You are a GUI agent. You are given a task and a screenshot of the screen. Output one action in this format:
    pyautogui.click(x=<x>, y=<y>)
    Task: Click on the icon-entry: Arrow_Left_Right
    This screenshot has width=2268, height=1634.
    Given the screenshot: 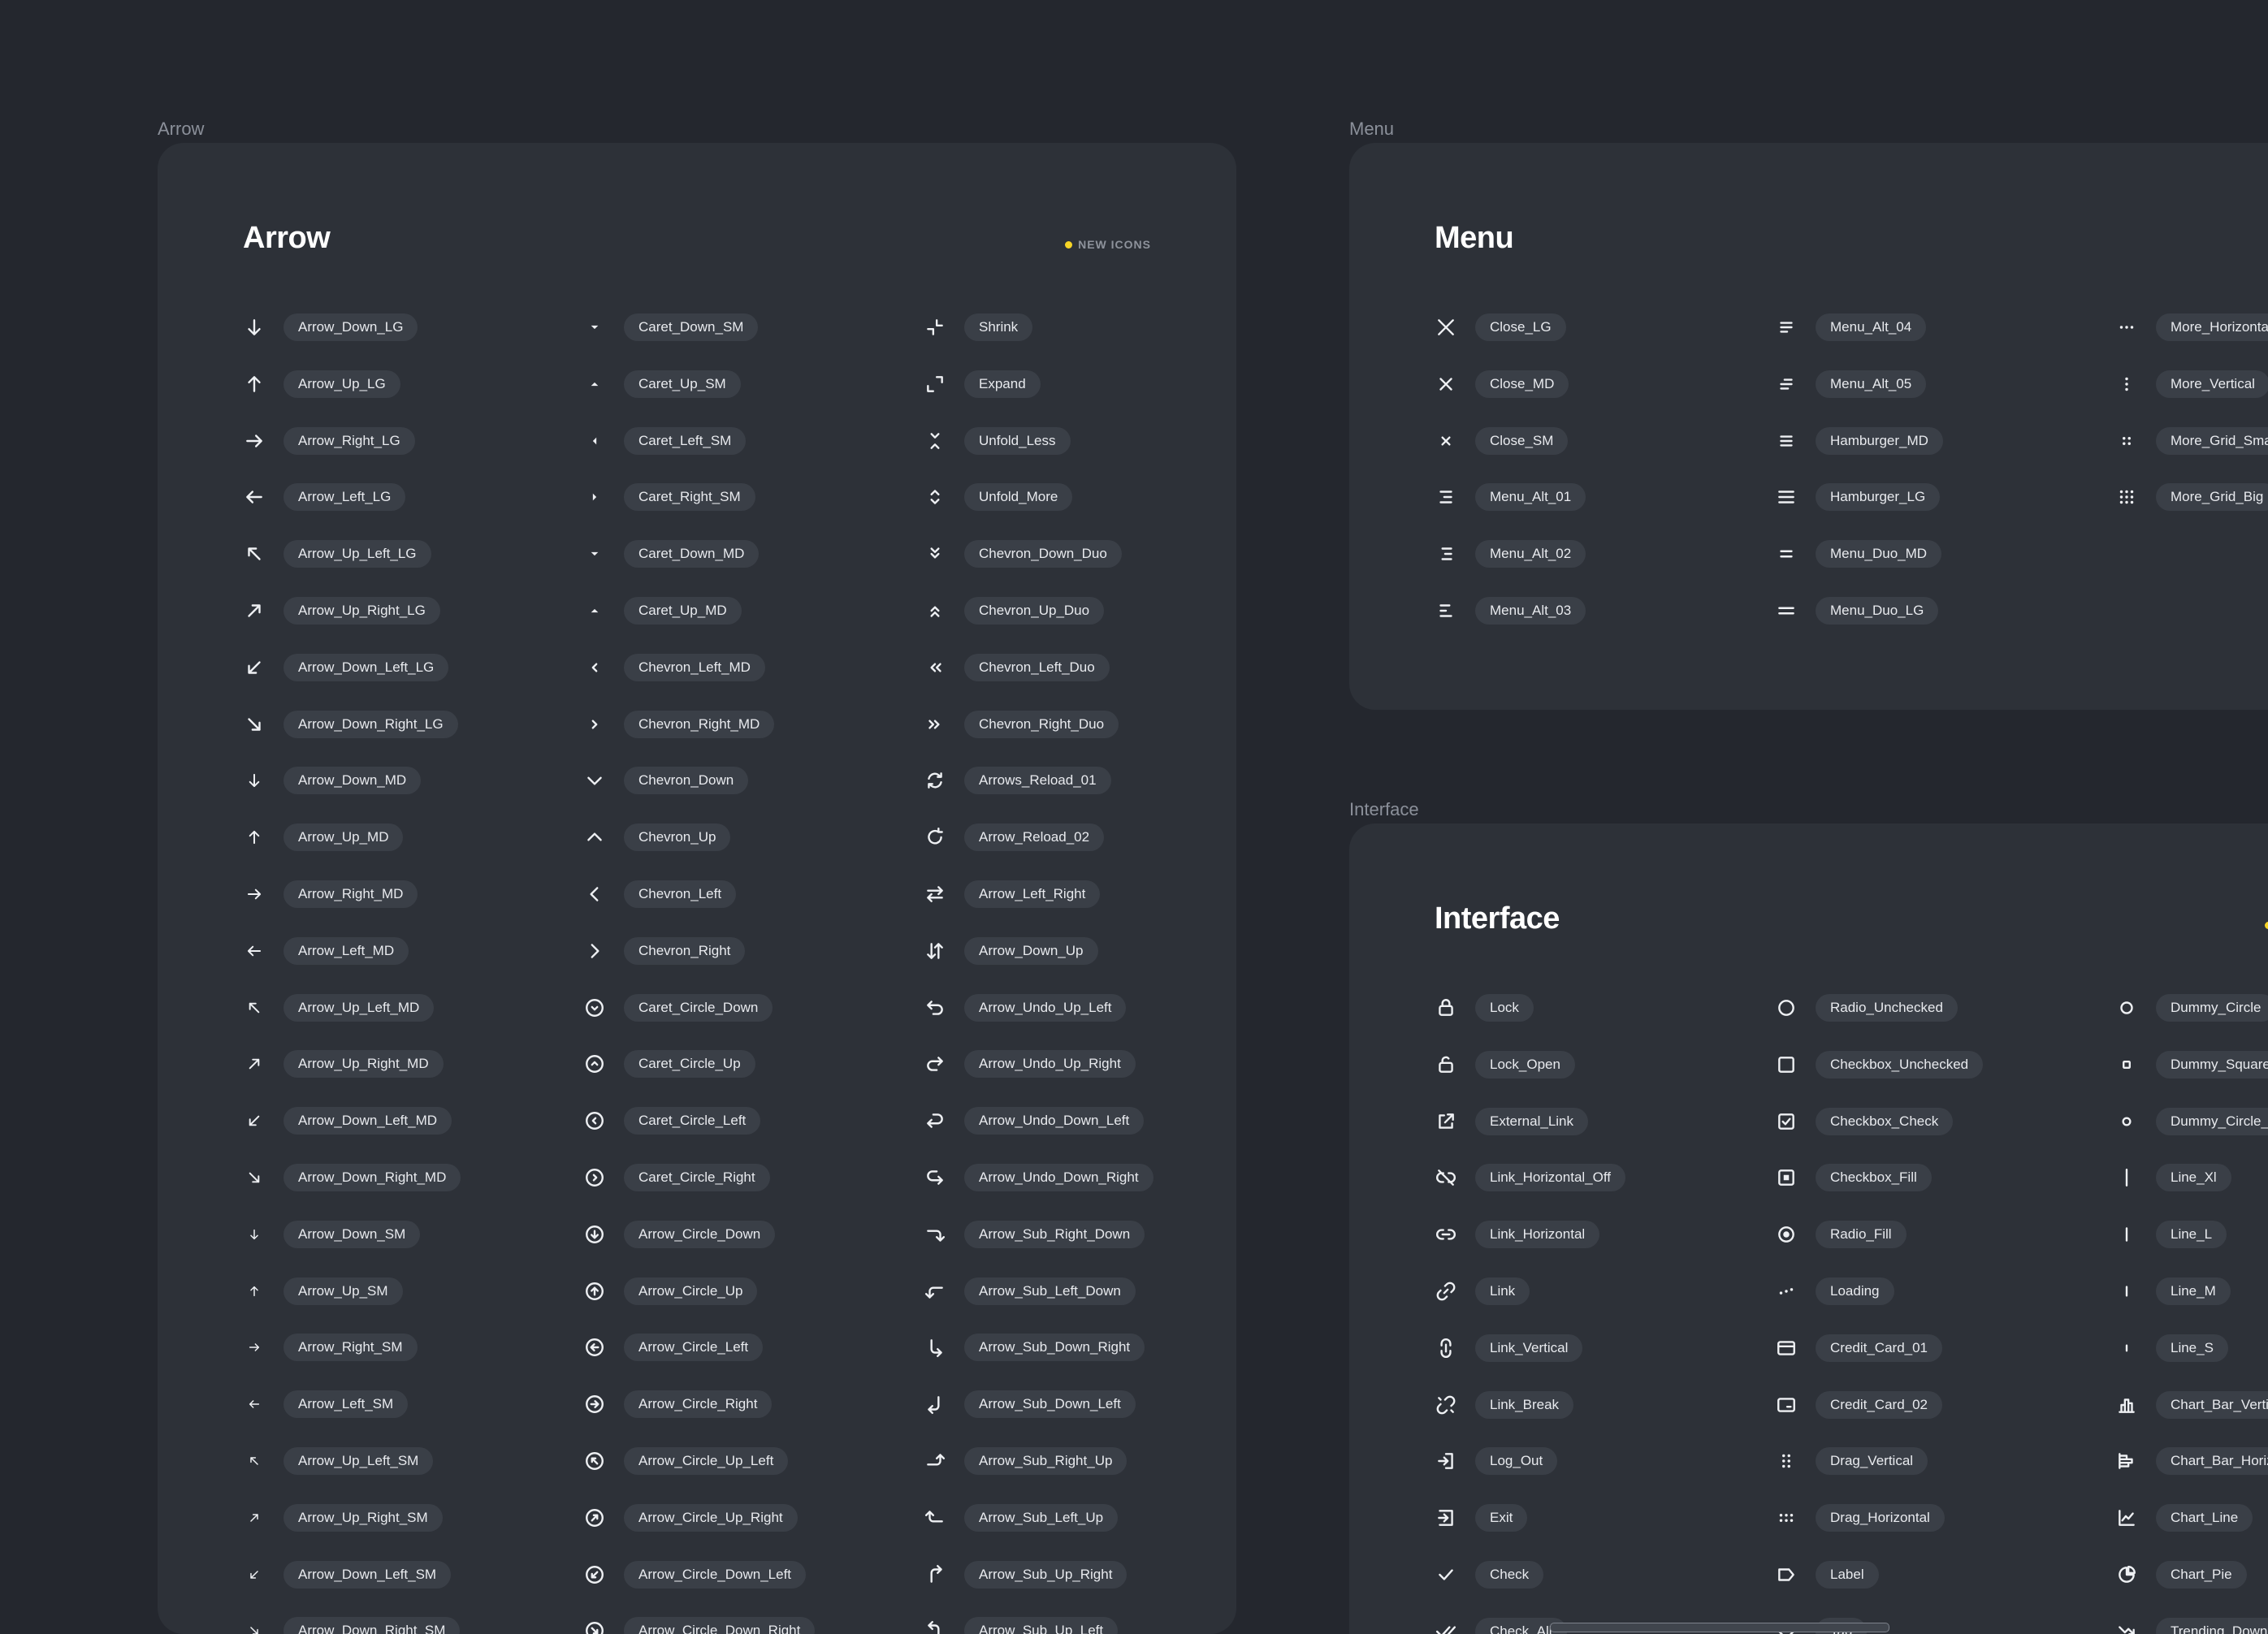 What is the action you would take?
    pyautogui.click(x=1013, y=894)
    